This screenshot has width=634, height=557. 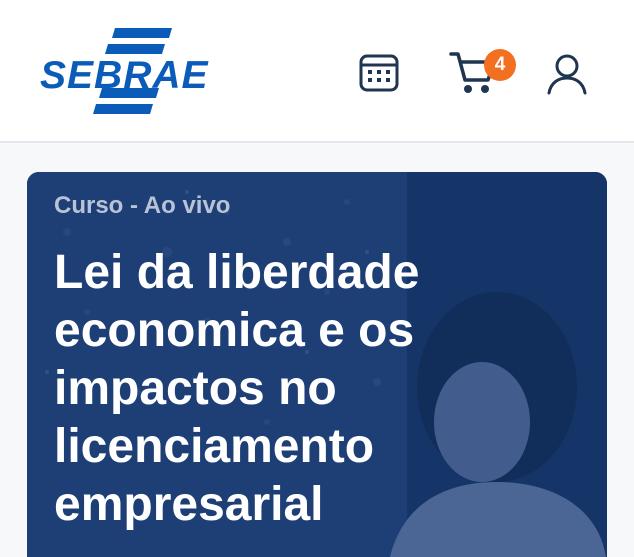 I want to click on cart-count-badge: 4, so click(x=500, y=65).